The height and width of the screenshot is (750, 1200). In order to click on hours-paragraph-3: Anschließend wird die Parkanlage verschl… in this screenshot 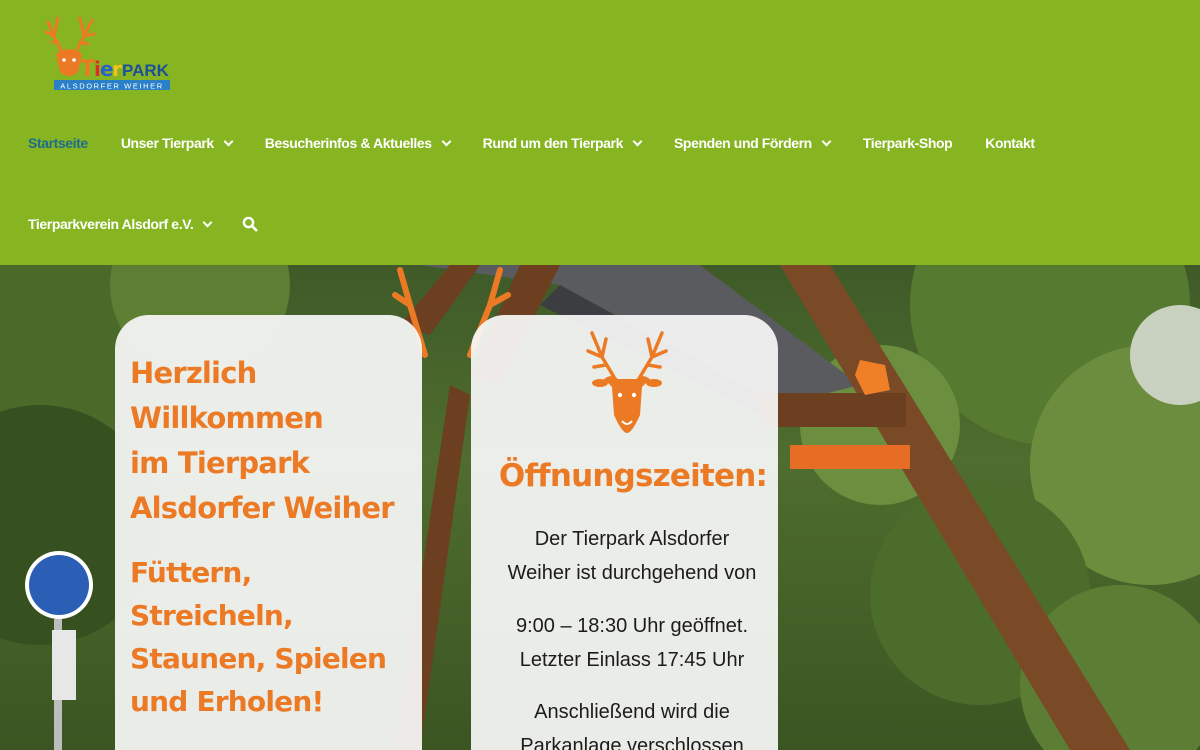, I will do `click(632, 722)`.